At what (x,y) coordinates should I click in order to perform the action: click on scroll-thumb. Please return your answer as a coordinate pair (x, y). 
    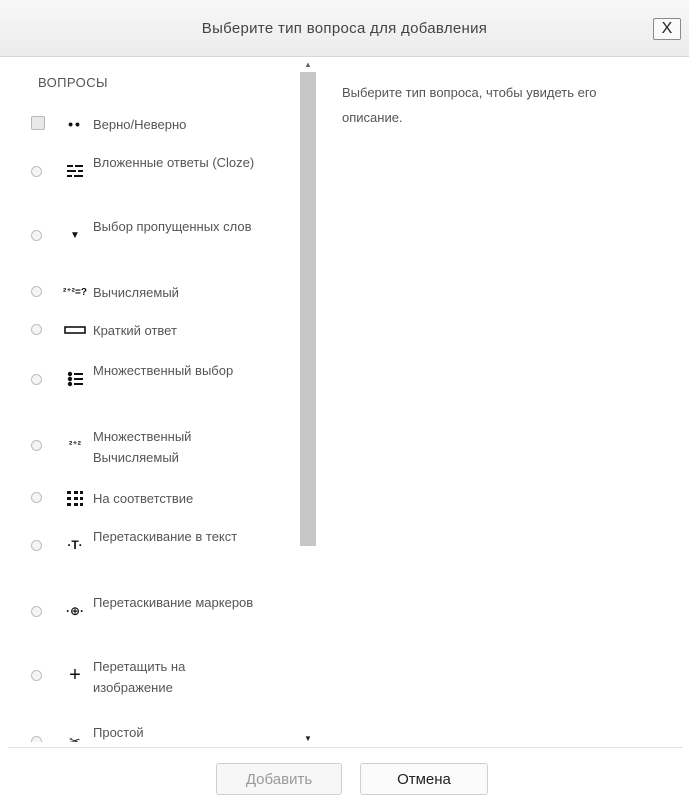
    Looking at the image, I should click on (308, 309).